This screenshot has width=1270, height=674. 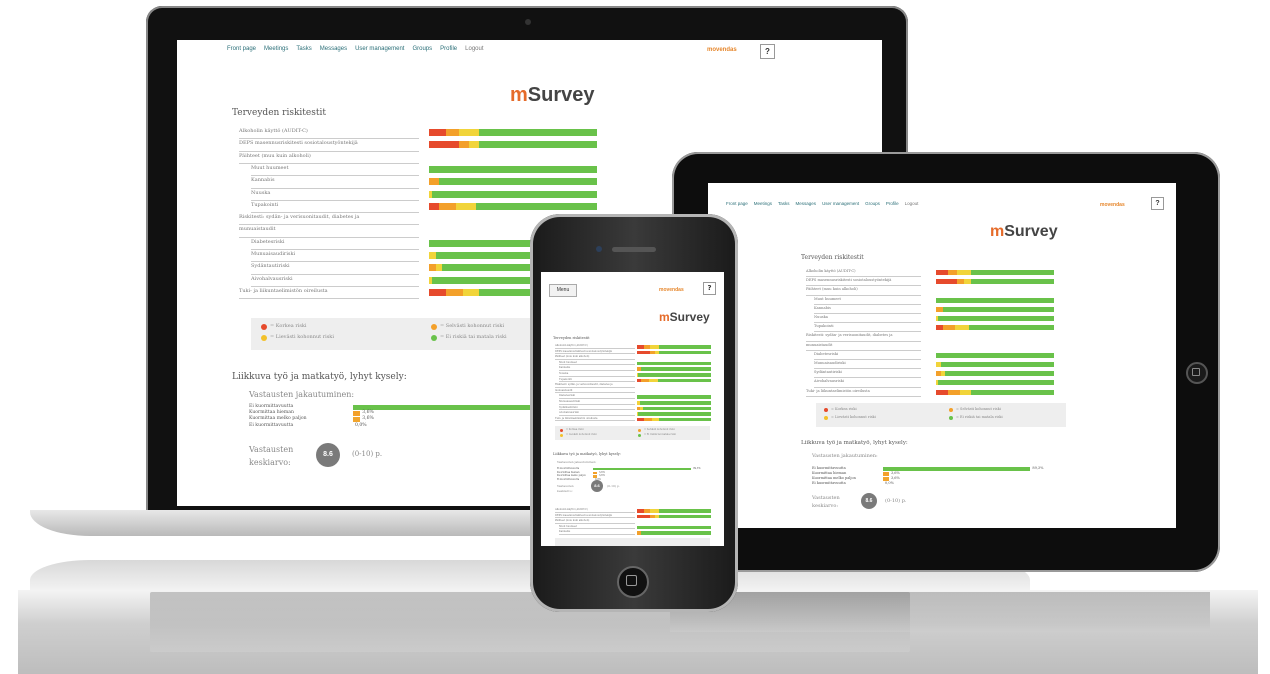 What do you see at coordinates (722, 50) in the screenshot?
I see `company-logo: movendas` at bounding box center [722, 50].